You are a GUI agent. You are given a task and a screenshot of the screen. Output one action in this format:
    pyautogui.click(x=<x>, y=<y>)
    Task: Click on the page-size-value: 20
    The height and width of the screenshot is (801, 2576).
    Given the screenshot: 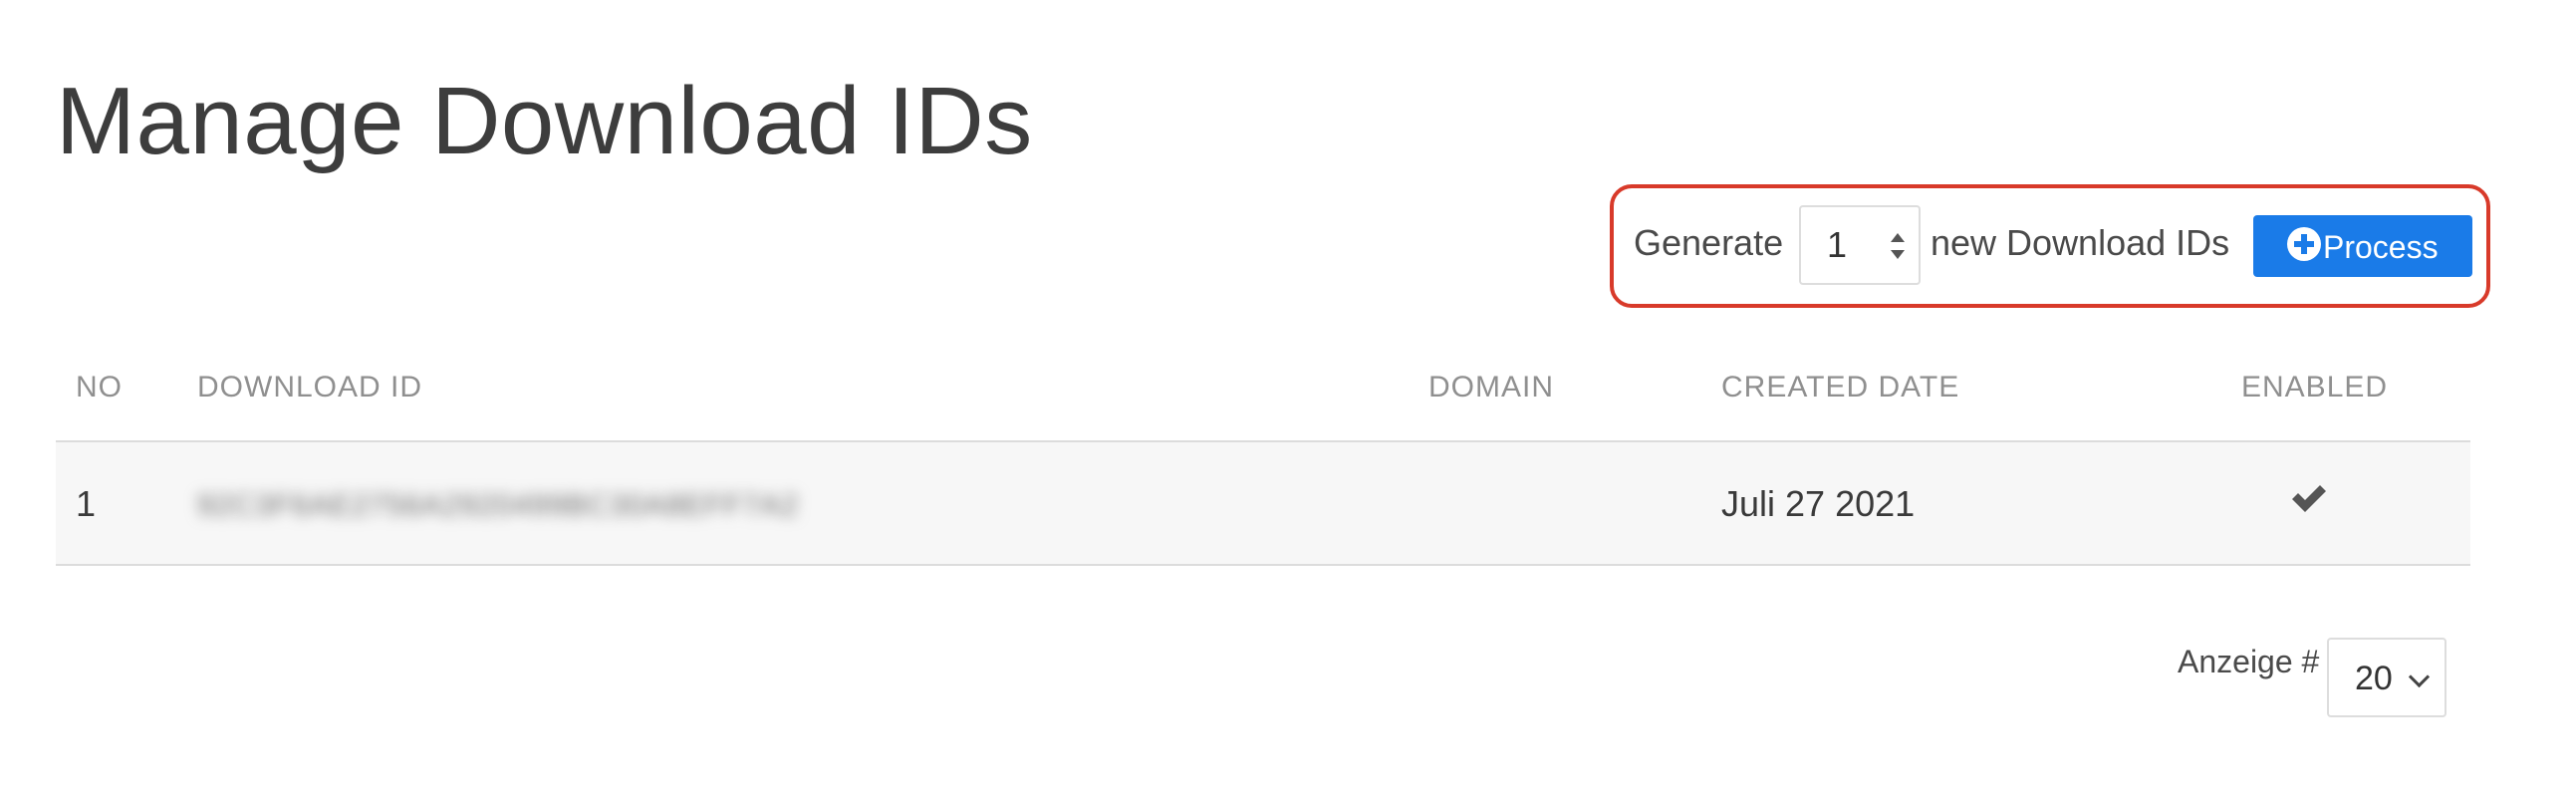 What is the action you would take?
    pyautogui.click(x=2374, y=679)
    